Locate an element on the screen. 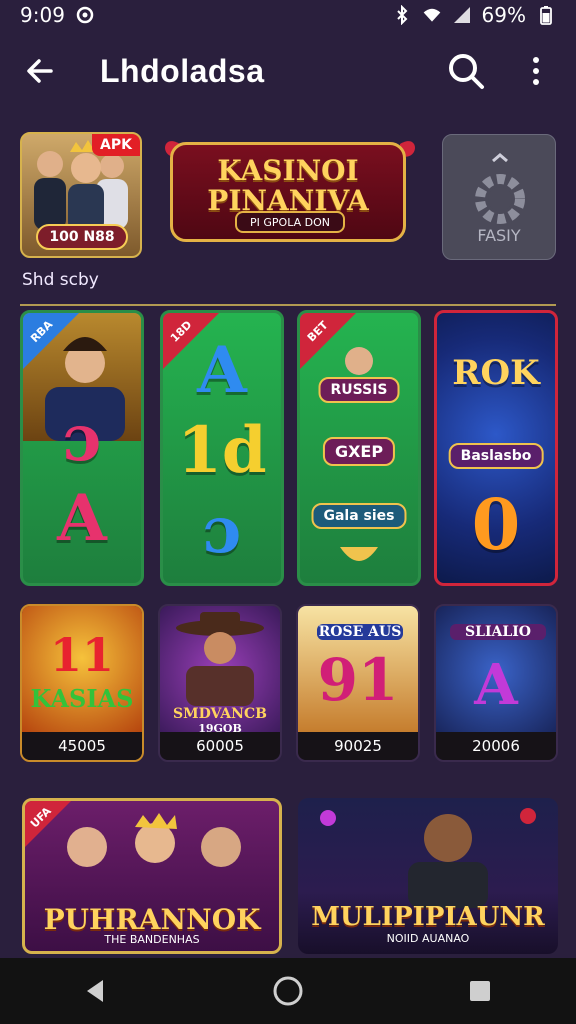 Image resolution: width=576 pixels, height=1024 pixels. game-price: 90025 is located at coordinates (358, 746).